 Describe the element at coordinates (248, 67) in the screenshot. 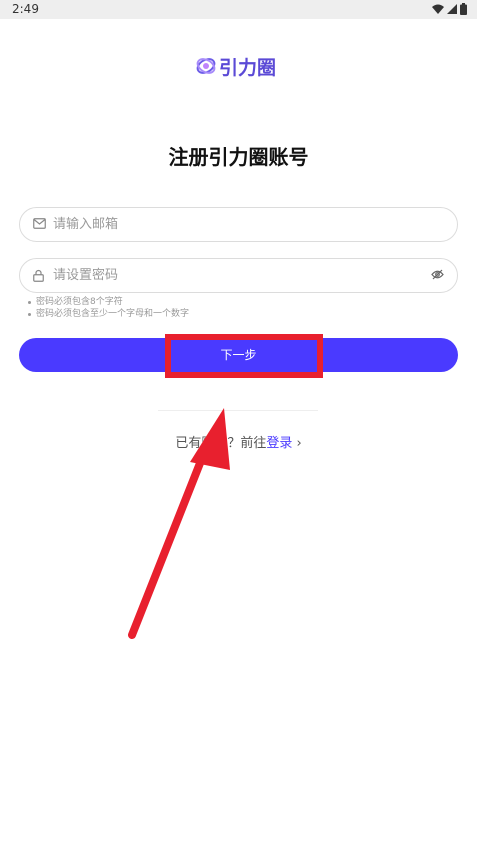

I see `logo-text: 引力圈` at that location.